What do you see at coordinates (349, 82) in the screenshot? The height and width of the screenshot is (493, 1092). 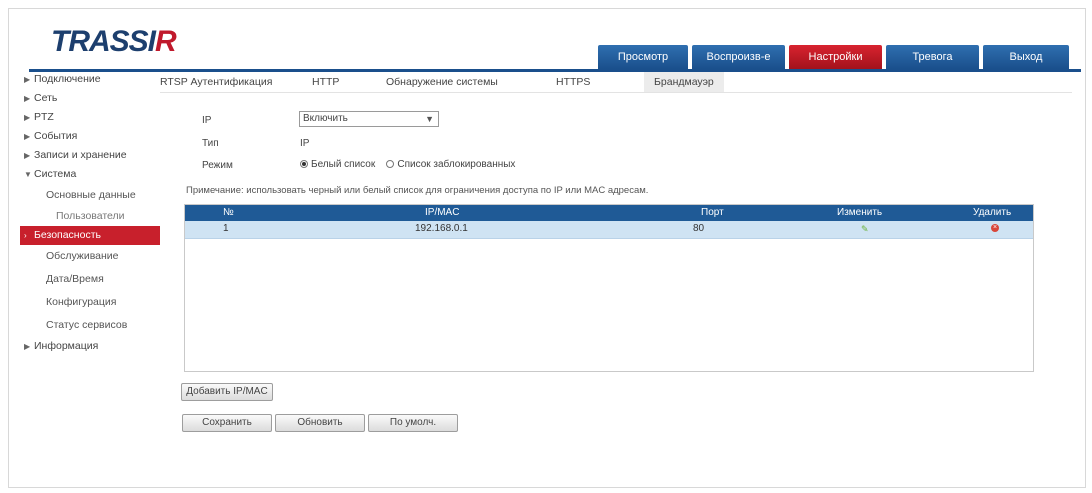 I see `subtab-http: HTTP` at bounding box center [349, 82].